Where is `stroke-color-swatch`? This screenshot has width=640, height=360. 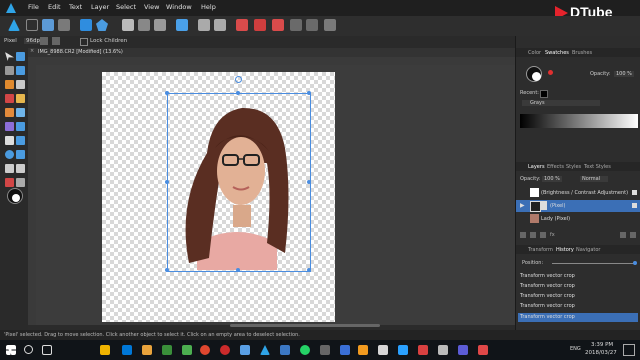 stroke-color-swatch is located at coordinates (536, 76).